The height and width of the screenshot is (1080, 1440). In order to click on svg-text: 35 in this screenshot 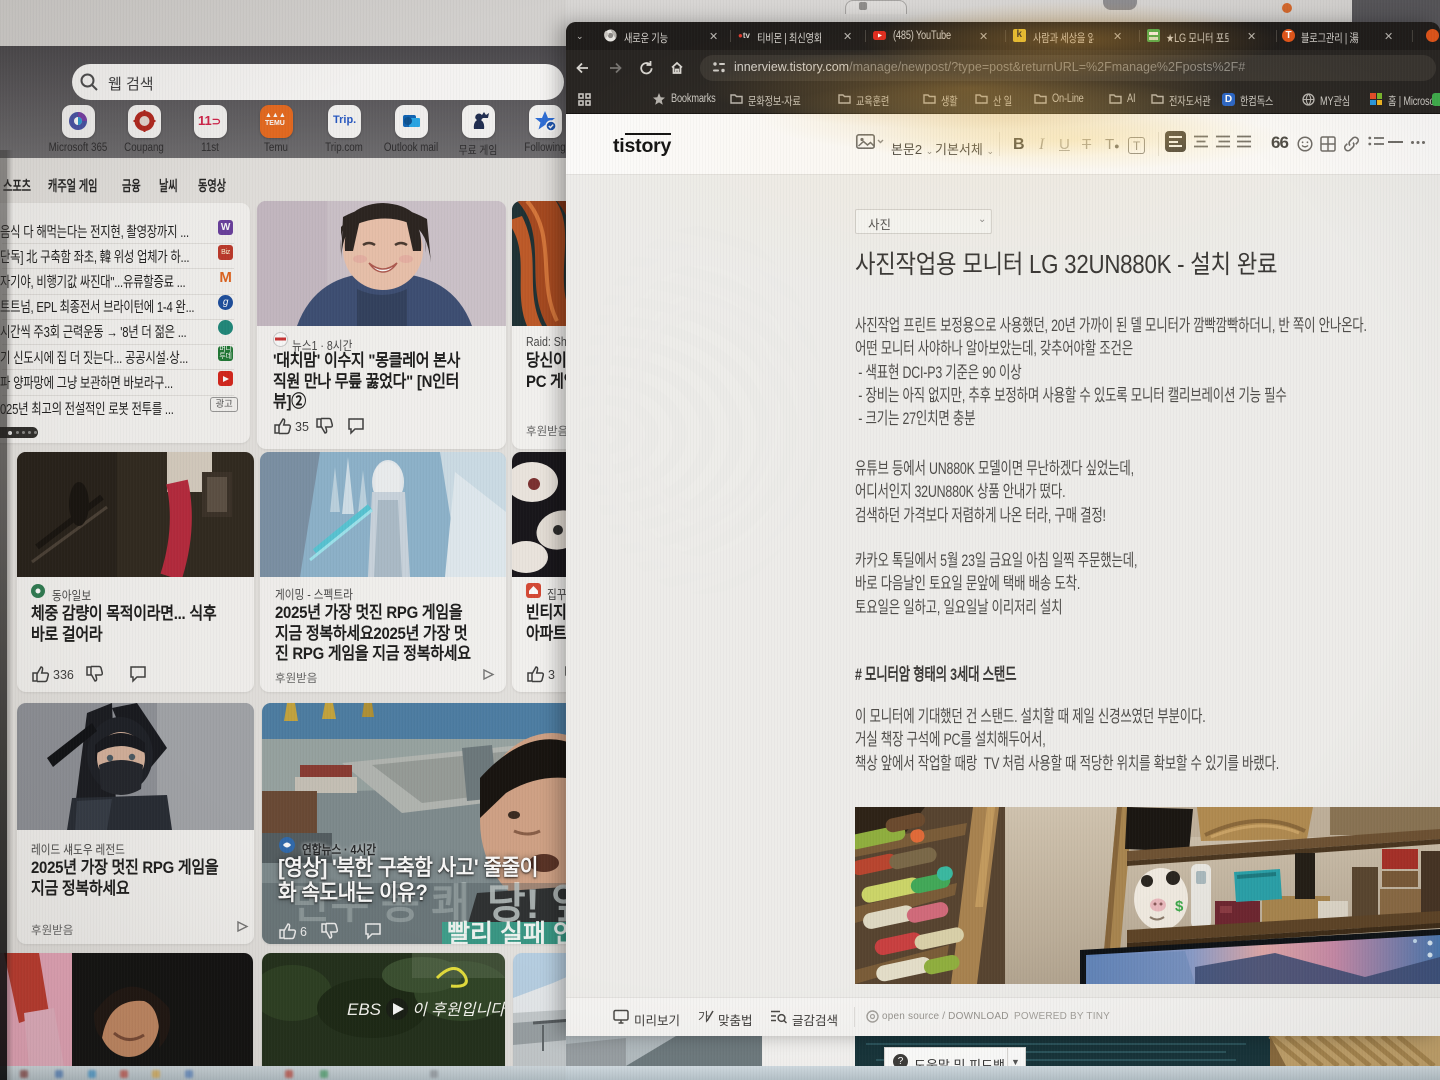, I will do `click(302, 427)`.